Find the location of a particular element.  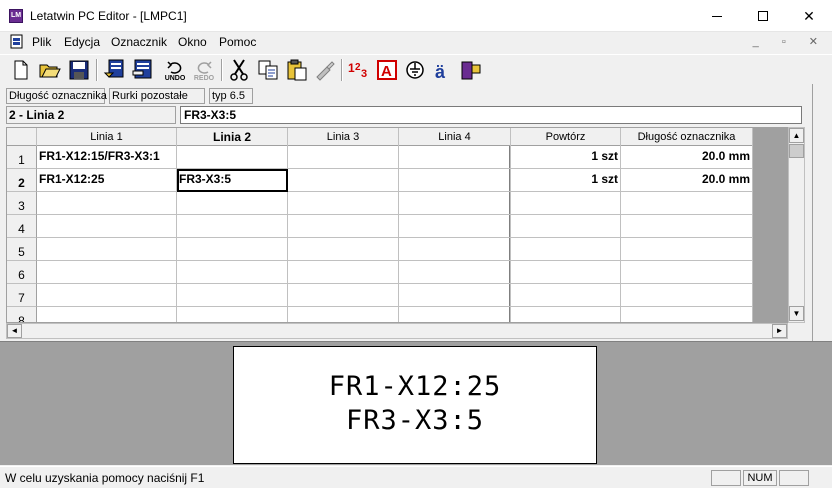

scroll-up-button: ▲ is located at coordinates (796, 135).